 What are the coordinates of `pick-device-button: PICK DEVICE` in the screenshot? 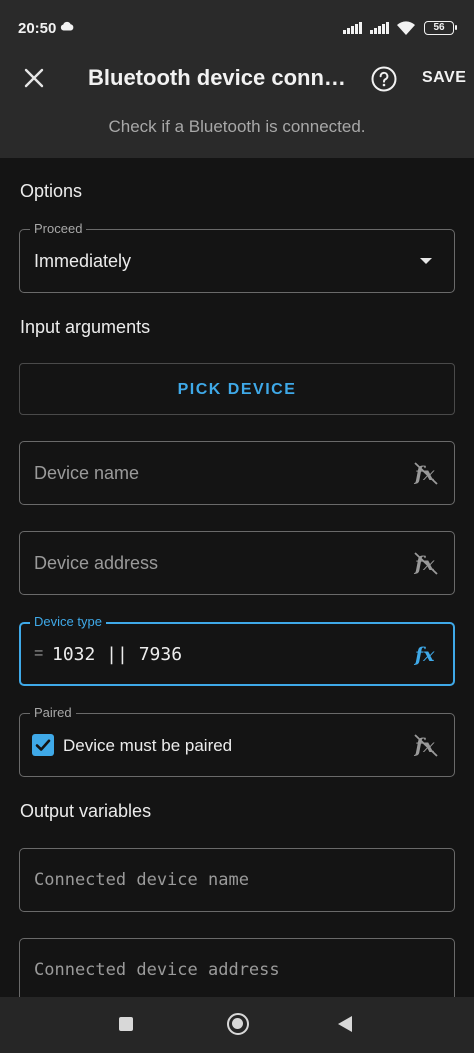 It's located at (237, 389).